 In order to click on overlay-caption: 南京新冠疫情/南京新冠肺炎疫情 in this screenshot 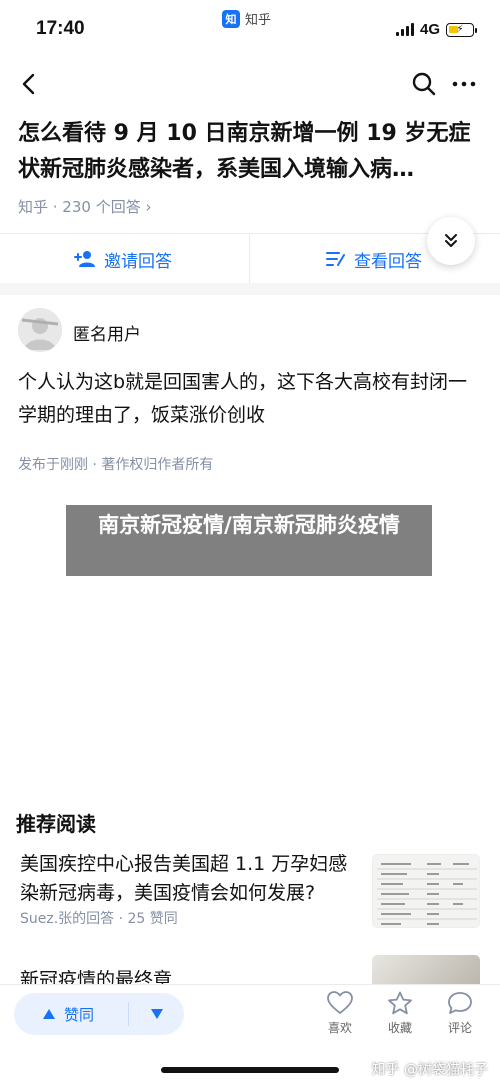, I will do `click(249, 540)`.